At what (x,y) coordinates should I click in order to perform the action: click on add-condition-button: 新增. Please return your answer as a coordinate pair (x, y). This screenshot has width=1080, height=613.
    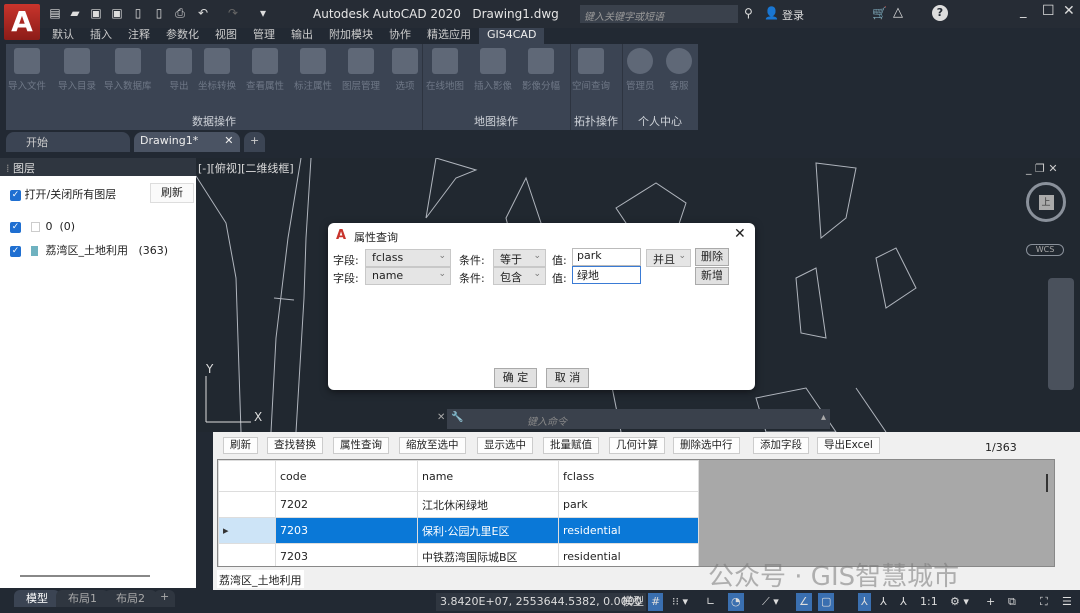
    Looking at the image, I should click on (712, 276).